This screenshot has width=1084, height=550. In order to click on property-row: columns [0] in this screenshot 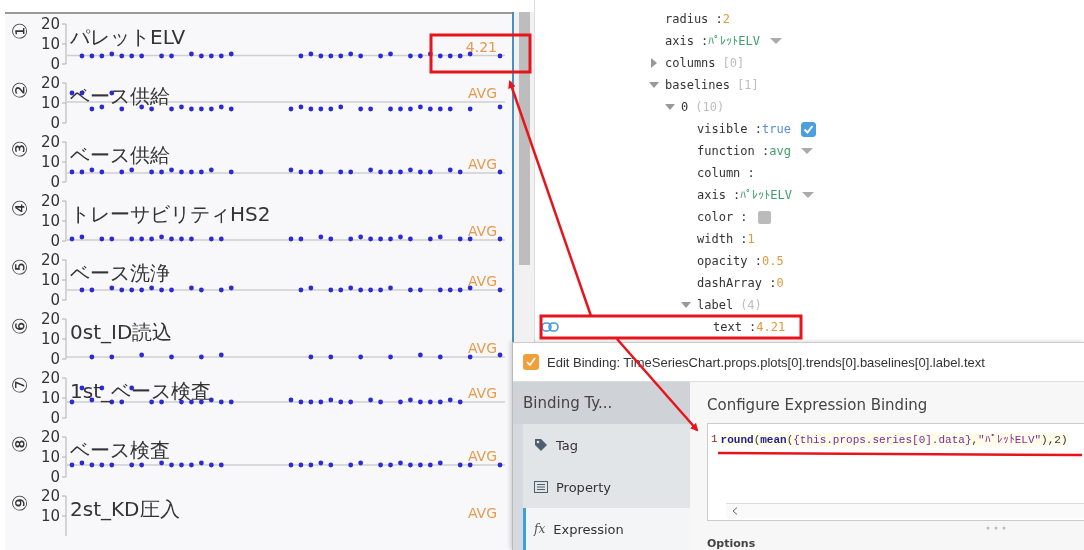, I will do `click(809, 63)`.